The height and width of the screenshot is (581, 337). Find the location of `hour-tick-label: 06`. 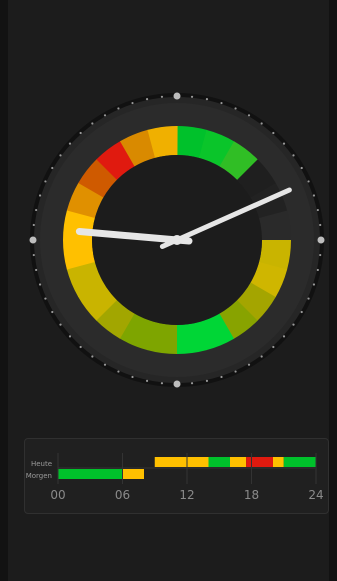

hour-tick-label: 06 is located at coordinates (122, 495).